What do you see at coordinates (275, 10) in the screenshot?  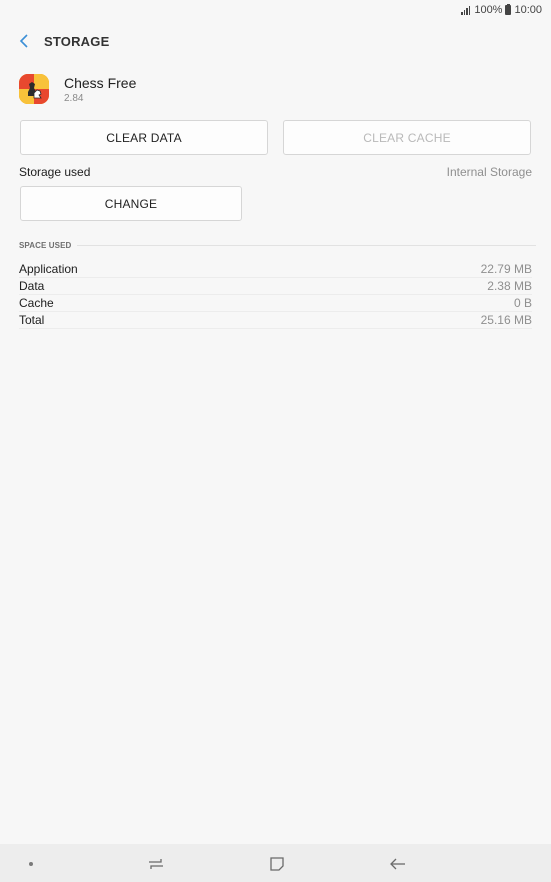 I see `status-bar: 100% 10:00` at bounding box center [275, 10].